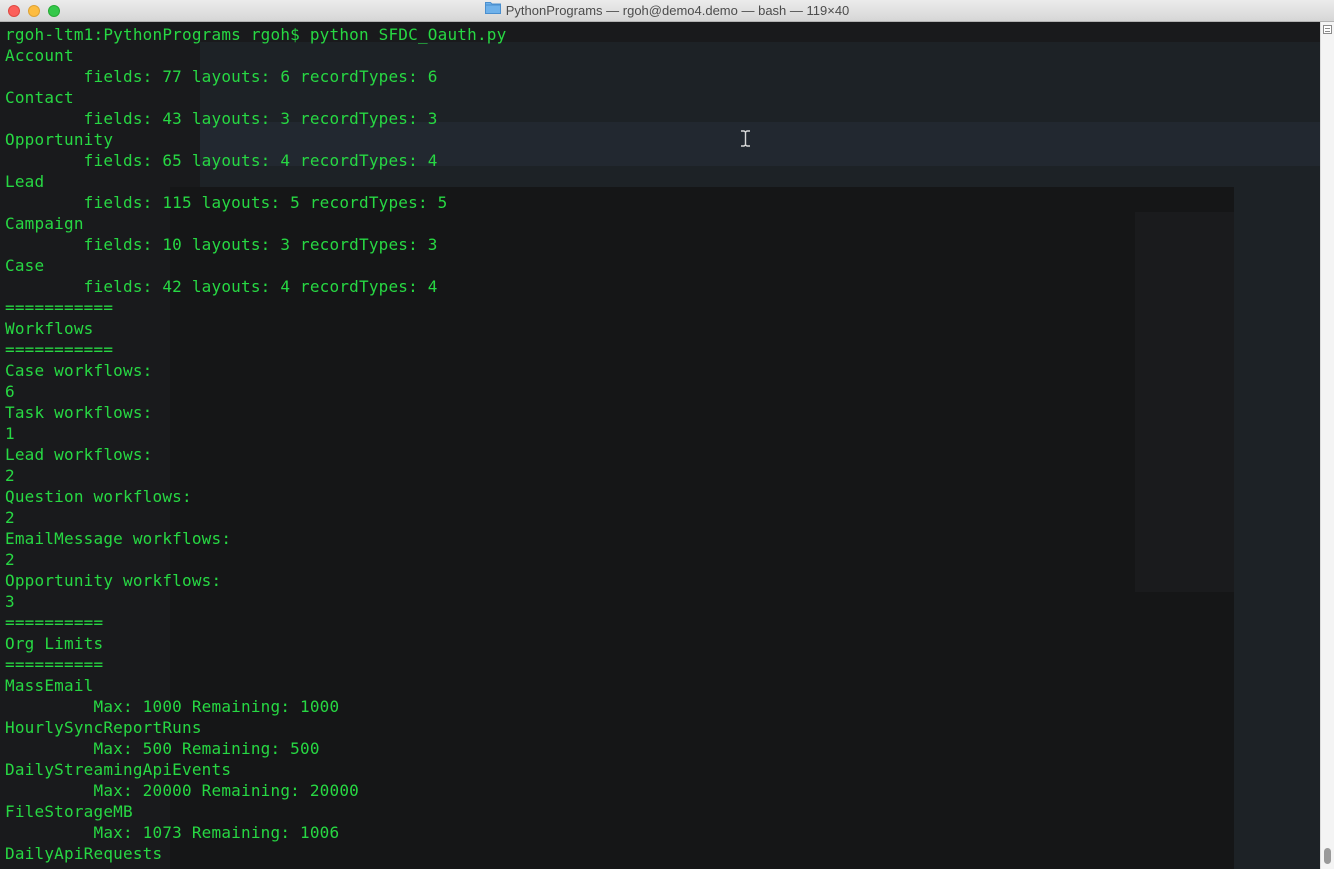  I want to click on terminal-line: Opportunity, so click(59, 139).